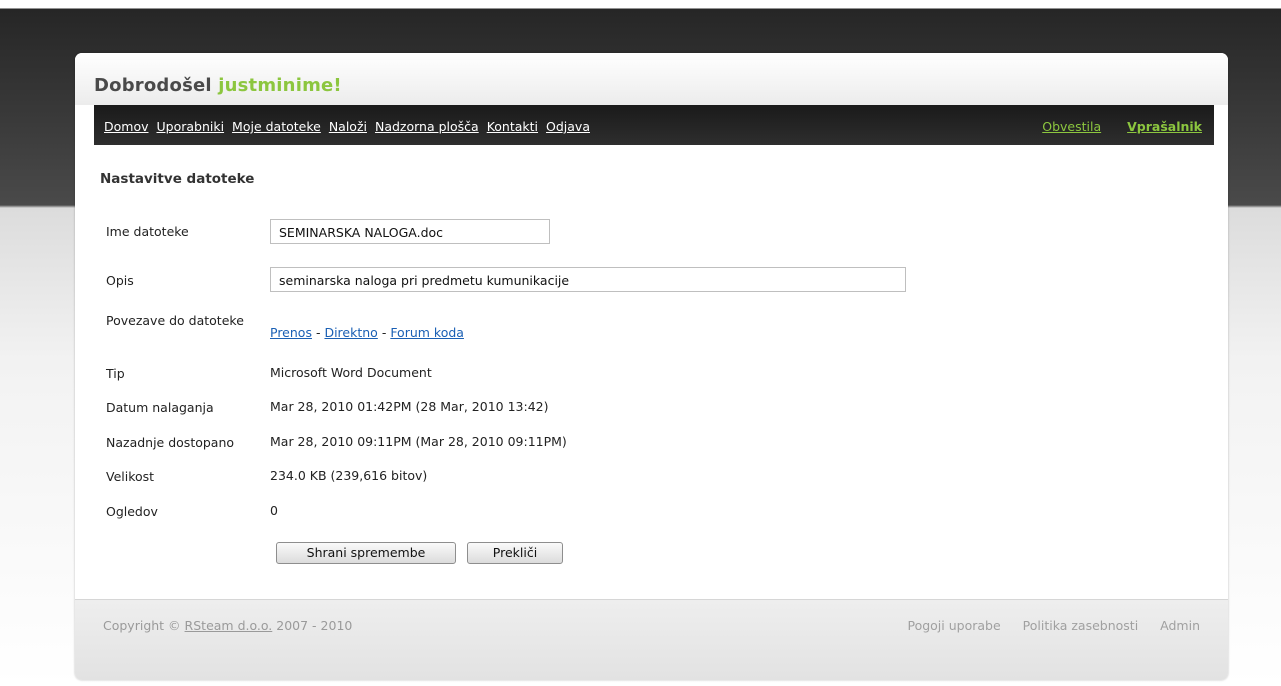 The image size is (1281, 686). What do you see at coordinates (1164, 126) in the screenshot?
I see `nav-vprasalnik: Vprašalnik` at bounding box center [1164, 126].